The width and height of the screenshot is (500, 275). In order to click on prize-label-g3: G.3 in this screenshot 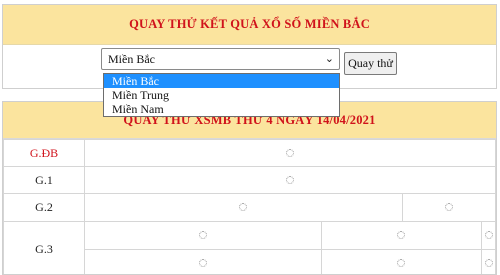, I will do `click(44, 247)`.